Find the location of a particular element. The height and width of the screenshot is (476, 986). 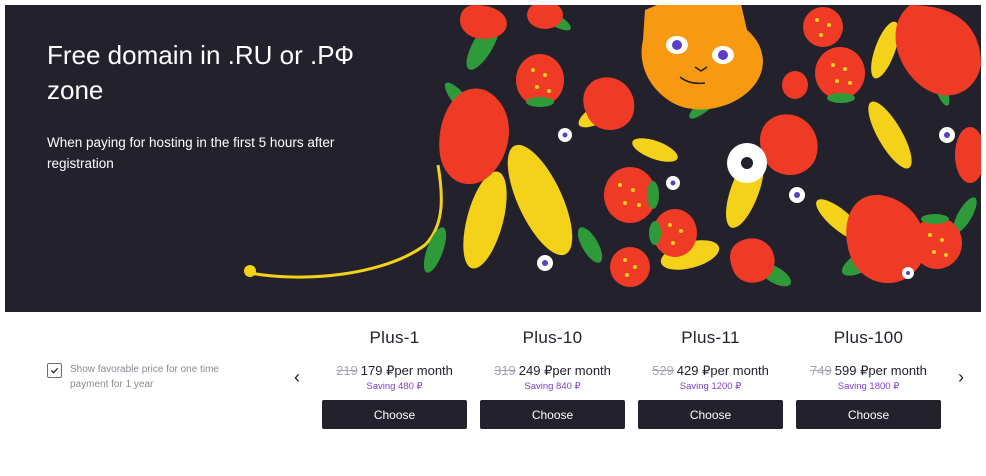

cat-illustration is located at coordinates (702, 57).